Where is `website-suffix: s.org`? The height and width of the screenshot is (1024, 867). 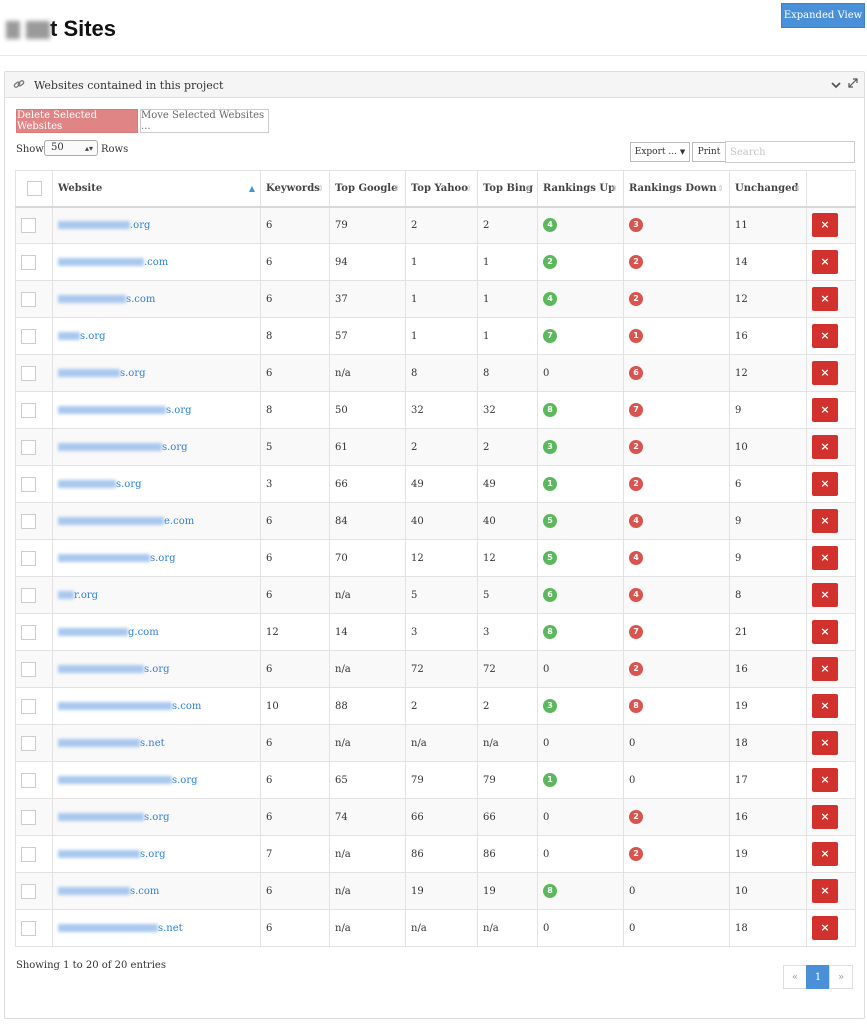 website-suffix: s.org is located at coordinates (157, 817).